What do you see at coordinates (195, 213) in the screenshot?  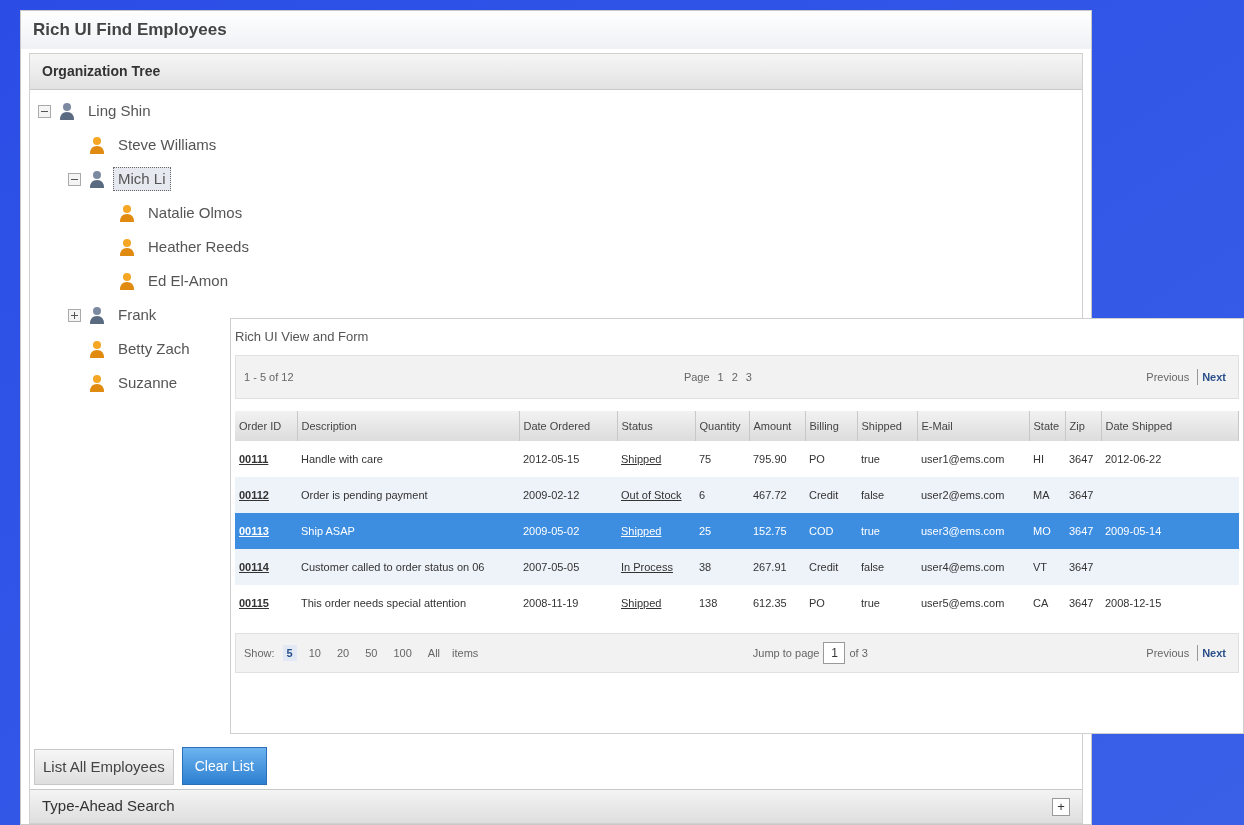 I see `tree-item: Natalie Olmos` at bounding box center [195, 213].